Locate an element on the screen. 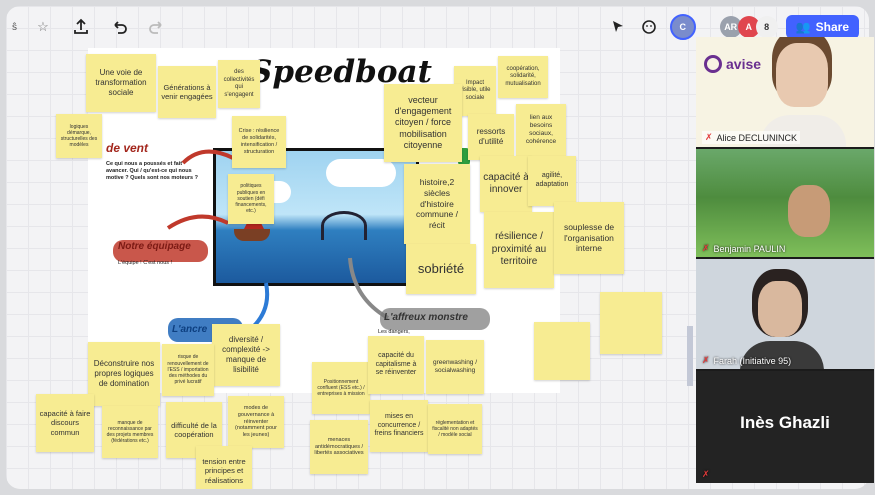 The height and width of the screenshot is (495, 875). sticky-note: sobriété is located at coordinates (441, 269).